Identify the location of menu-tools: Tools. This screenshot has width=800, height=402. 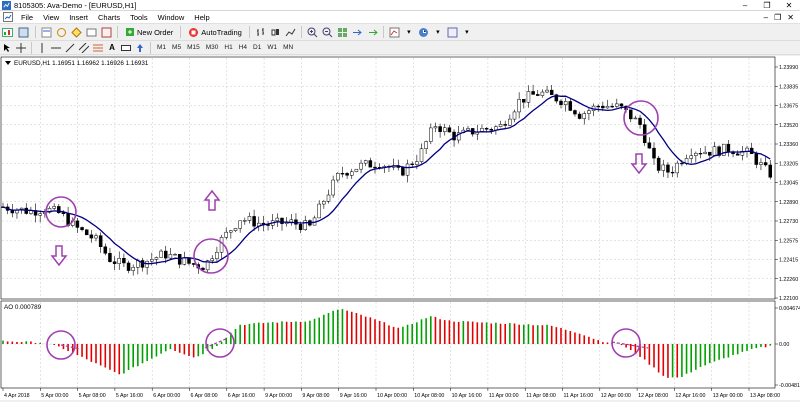
(139, 17).